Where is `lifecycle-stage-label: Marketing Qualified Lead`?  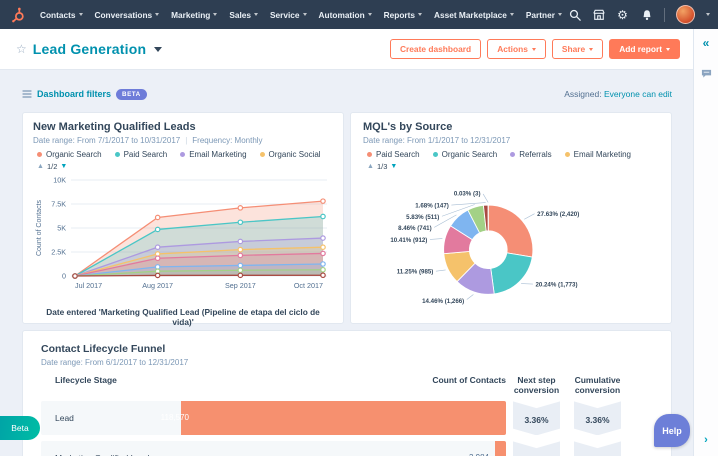 lifecycle-stage-label: Marketing Qualified Lead is located at coordinates (102, 448).